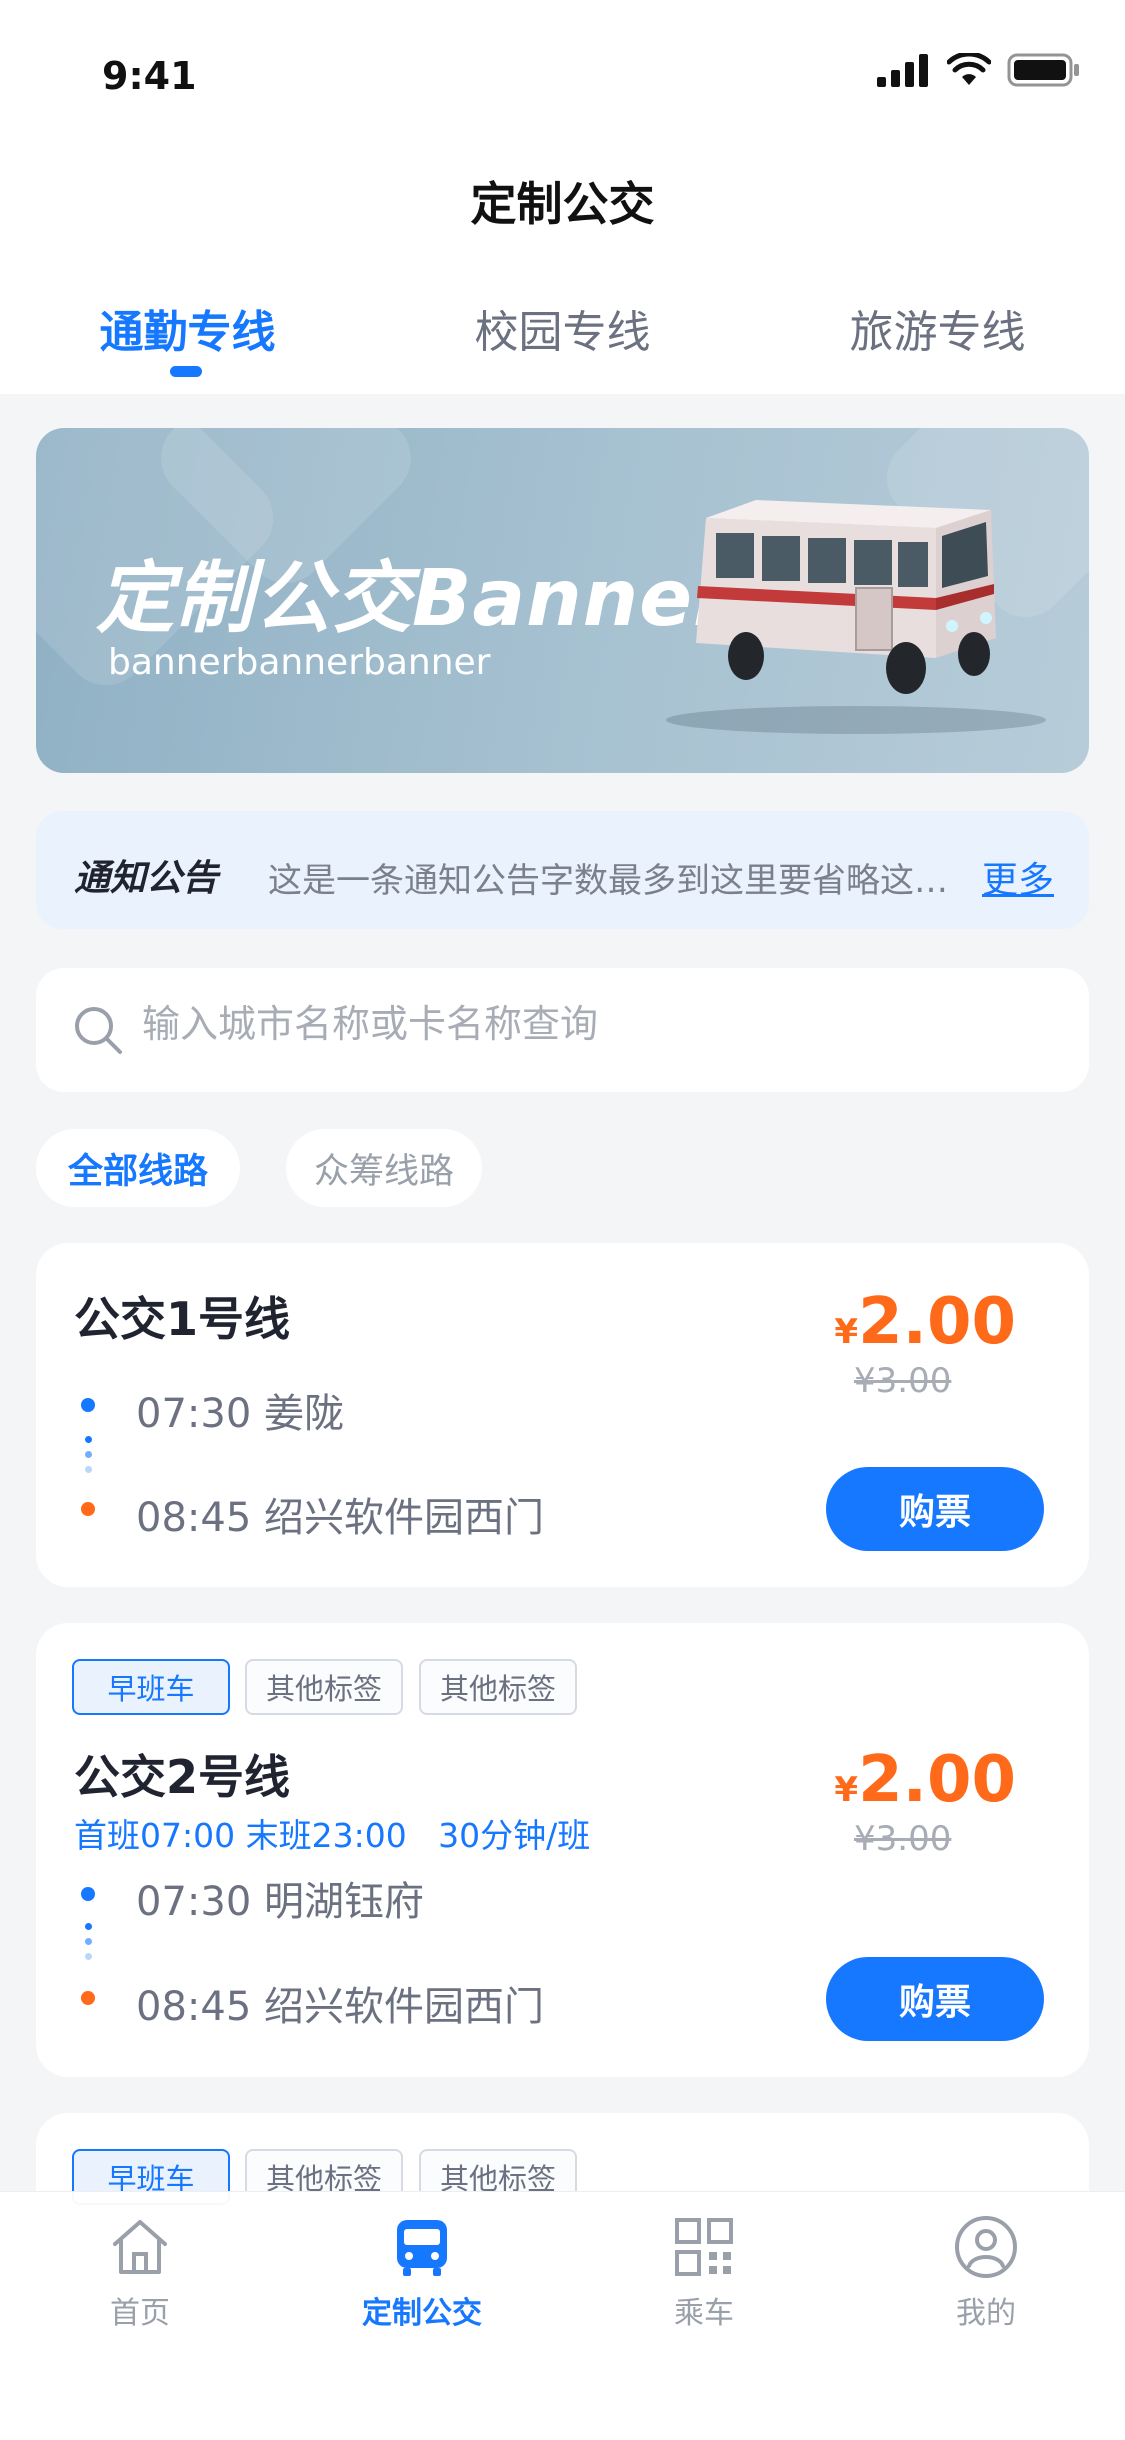  I want to click on filter-all-routes: 全部线路, so click(138, 1168).